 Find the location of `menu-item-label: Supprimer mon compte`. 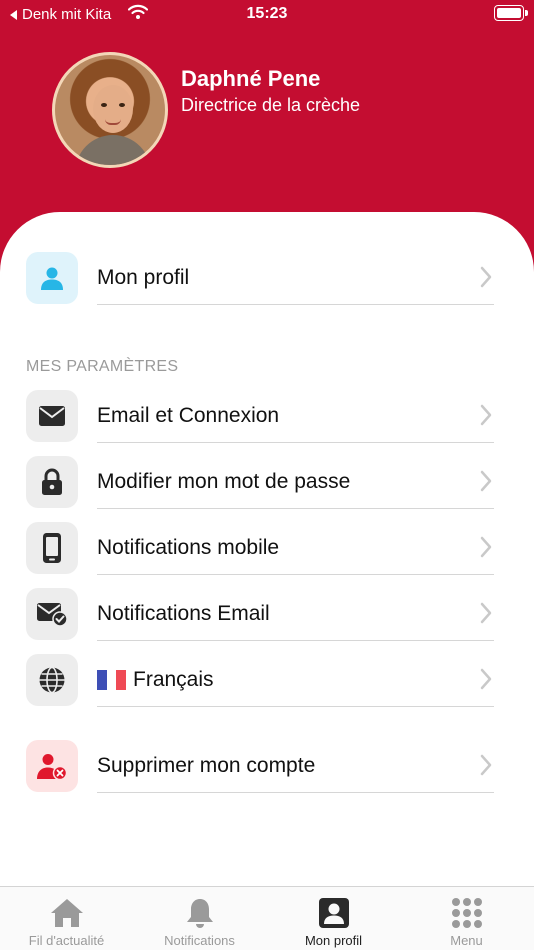

menu-item-label: Supprimer mon compte is located at coordinates (206, 765).